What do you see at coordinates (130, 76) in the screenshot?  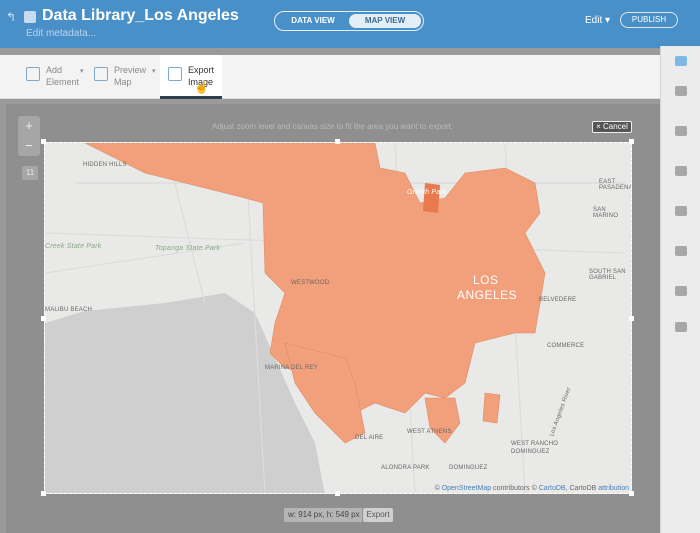 I see `preview-map-label: Preview Map` at bounding box center [130, 76].